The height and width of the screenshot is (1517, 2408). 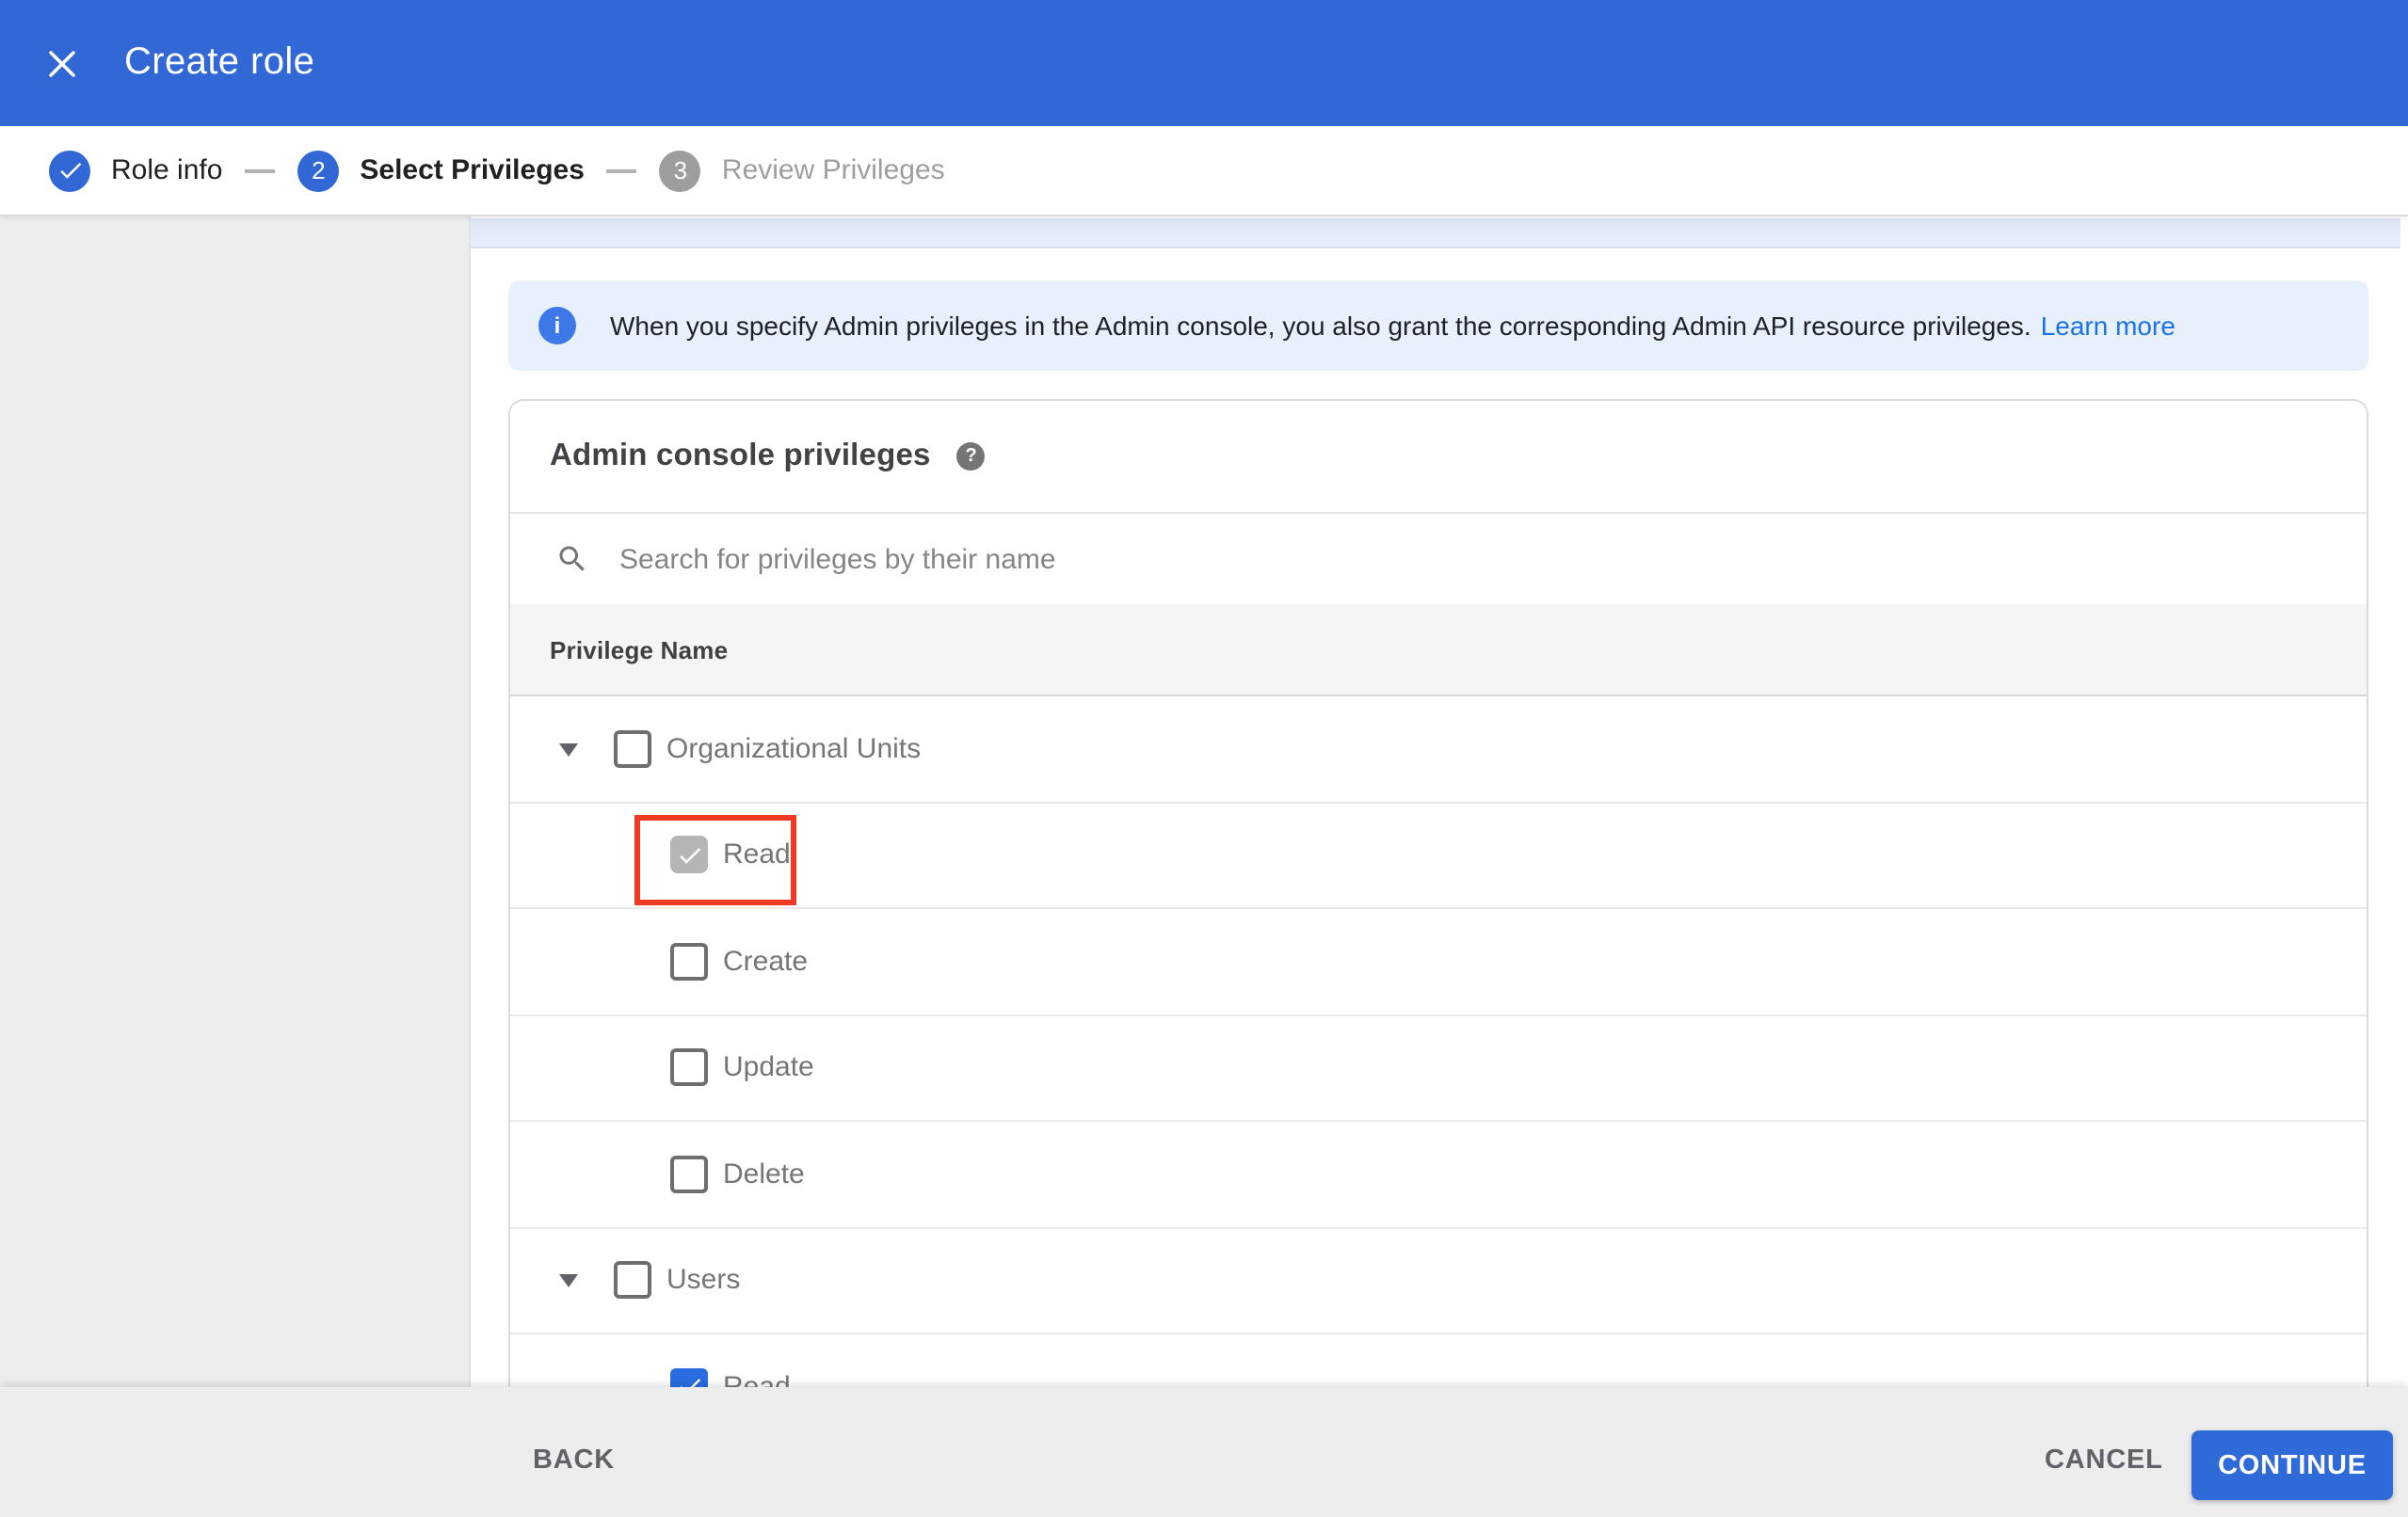 I want to click on privilege-row-create: Create, so click(x=1439, y=962).